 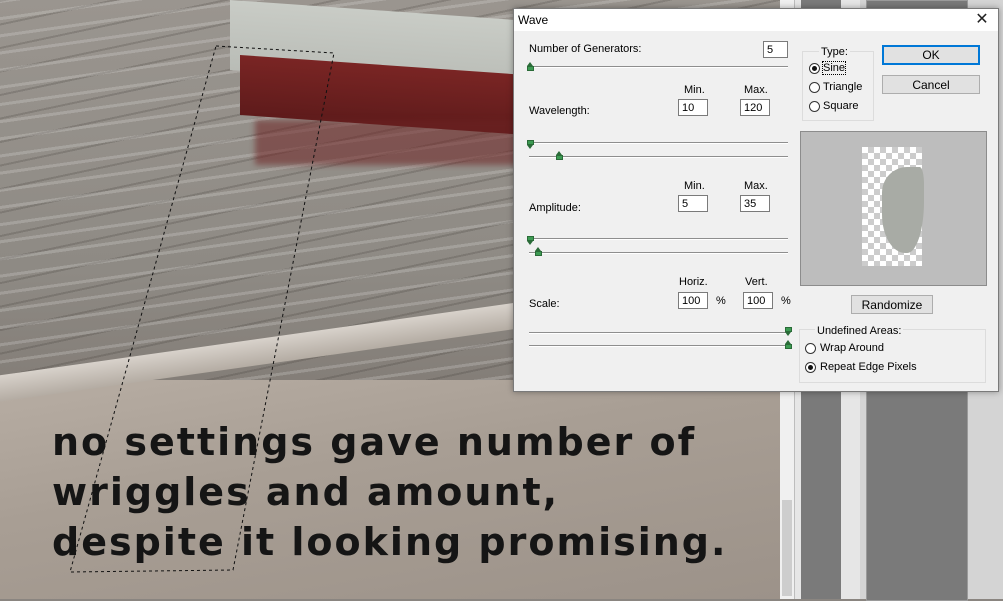 What do you see at coordinates (693, 300) in the screenshot?
I see `scale-horiz-input` at bounding box center [693, 300].